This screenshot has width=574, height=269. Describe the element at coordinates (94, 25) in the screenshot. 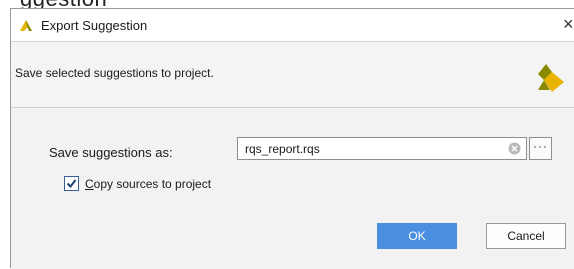

I see `dialog-title: Export Suggestion` at that location.